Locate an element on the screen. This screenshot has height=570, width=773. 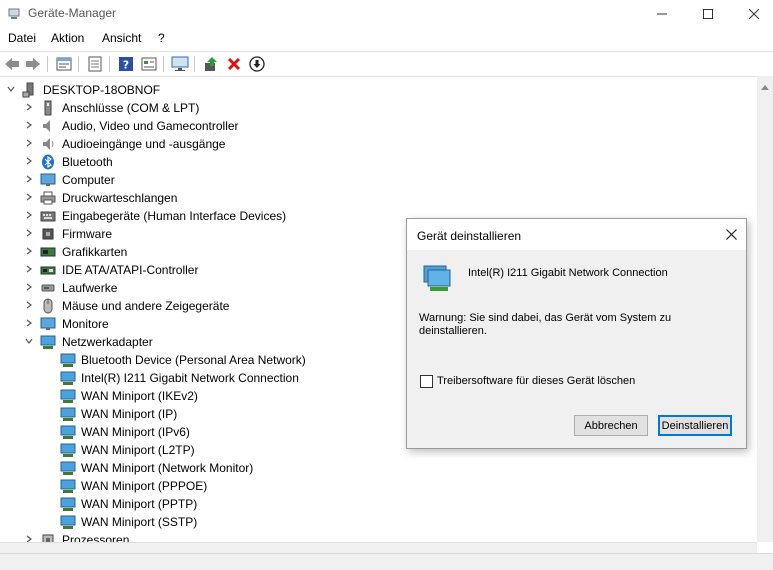
device-item: WAN Miniport (PPPOE) is located at coordinates (378, 486).